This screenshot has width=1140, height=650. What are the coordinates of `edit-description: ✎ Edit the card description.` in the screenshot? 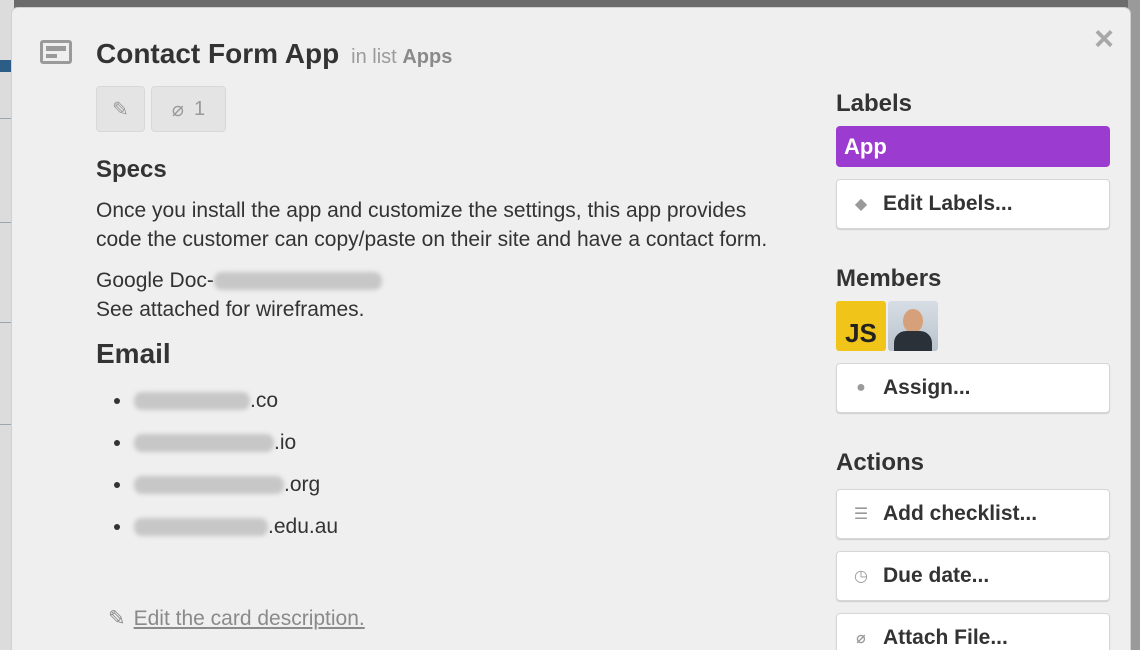 It's located at (236, 618).